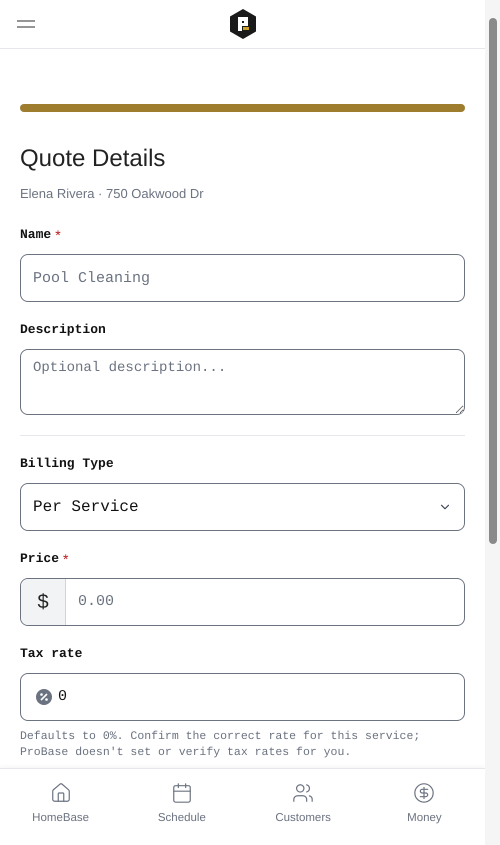 This screenshot has width=500, height=845. I want to click on percent-badge-icon, so click(44, 697).